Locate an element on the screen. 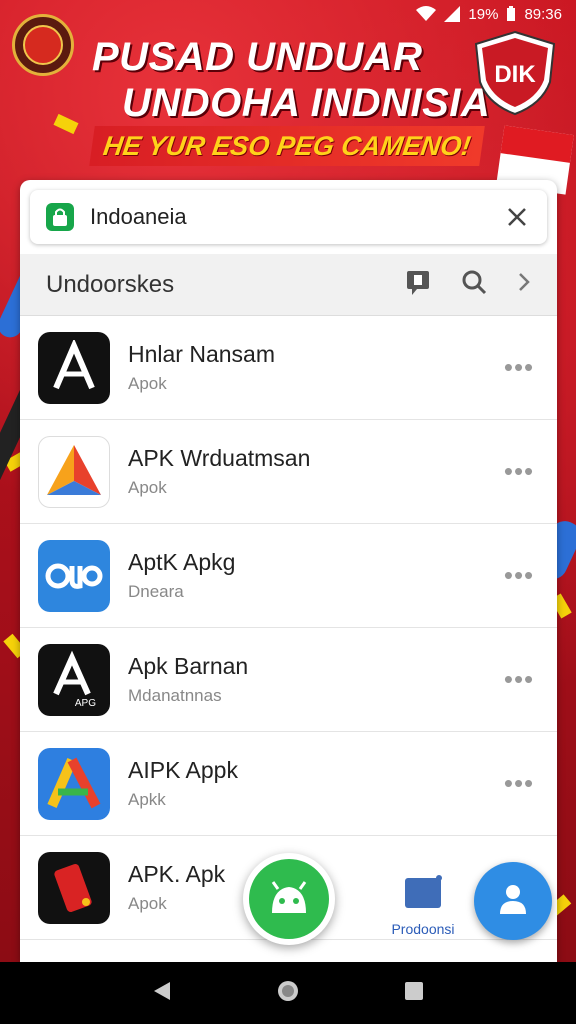  close-icon is located at coordinates (517, 217).